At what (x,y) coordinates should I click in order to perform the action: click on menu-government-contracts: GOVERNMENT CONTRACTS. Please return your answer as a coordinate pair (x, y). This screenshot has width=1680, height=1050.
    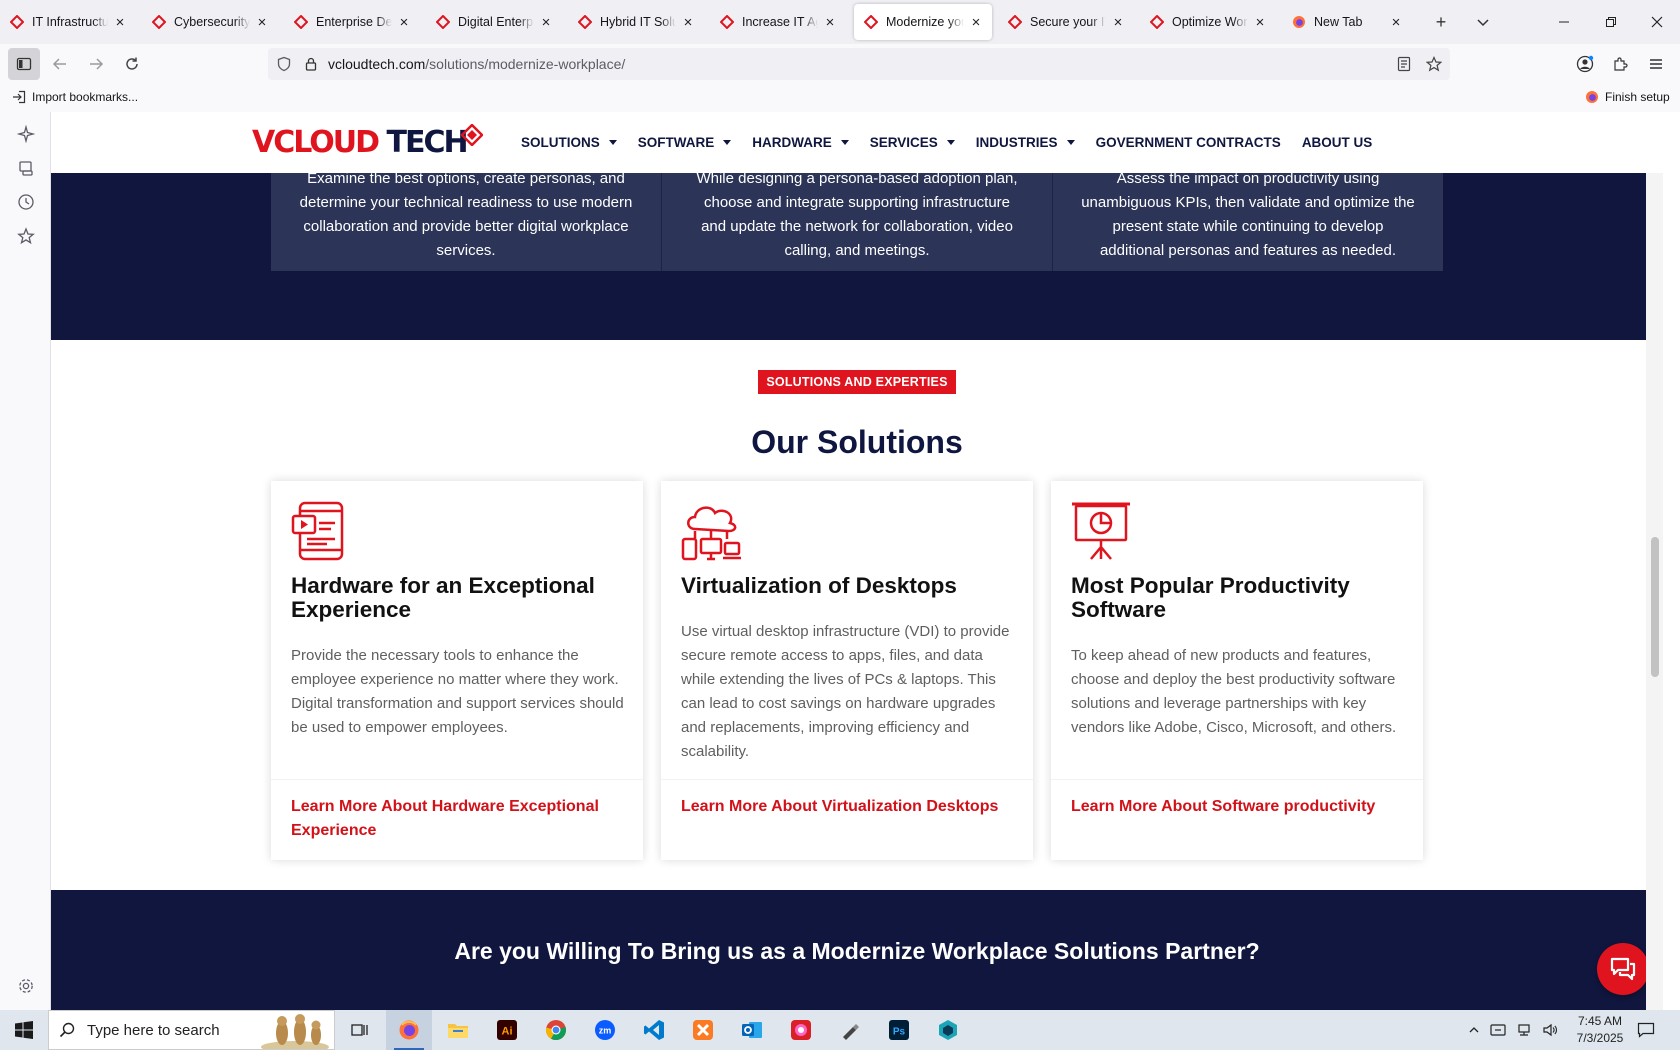
    Looking at the image, I should click on (1188, 142).